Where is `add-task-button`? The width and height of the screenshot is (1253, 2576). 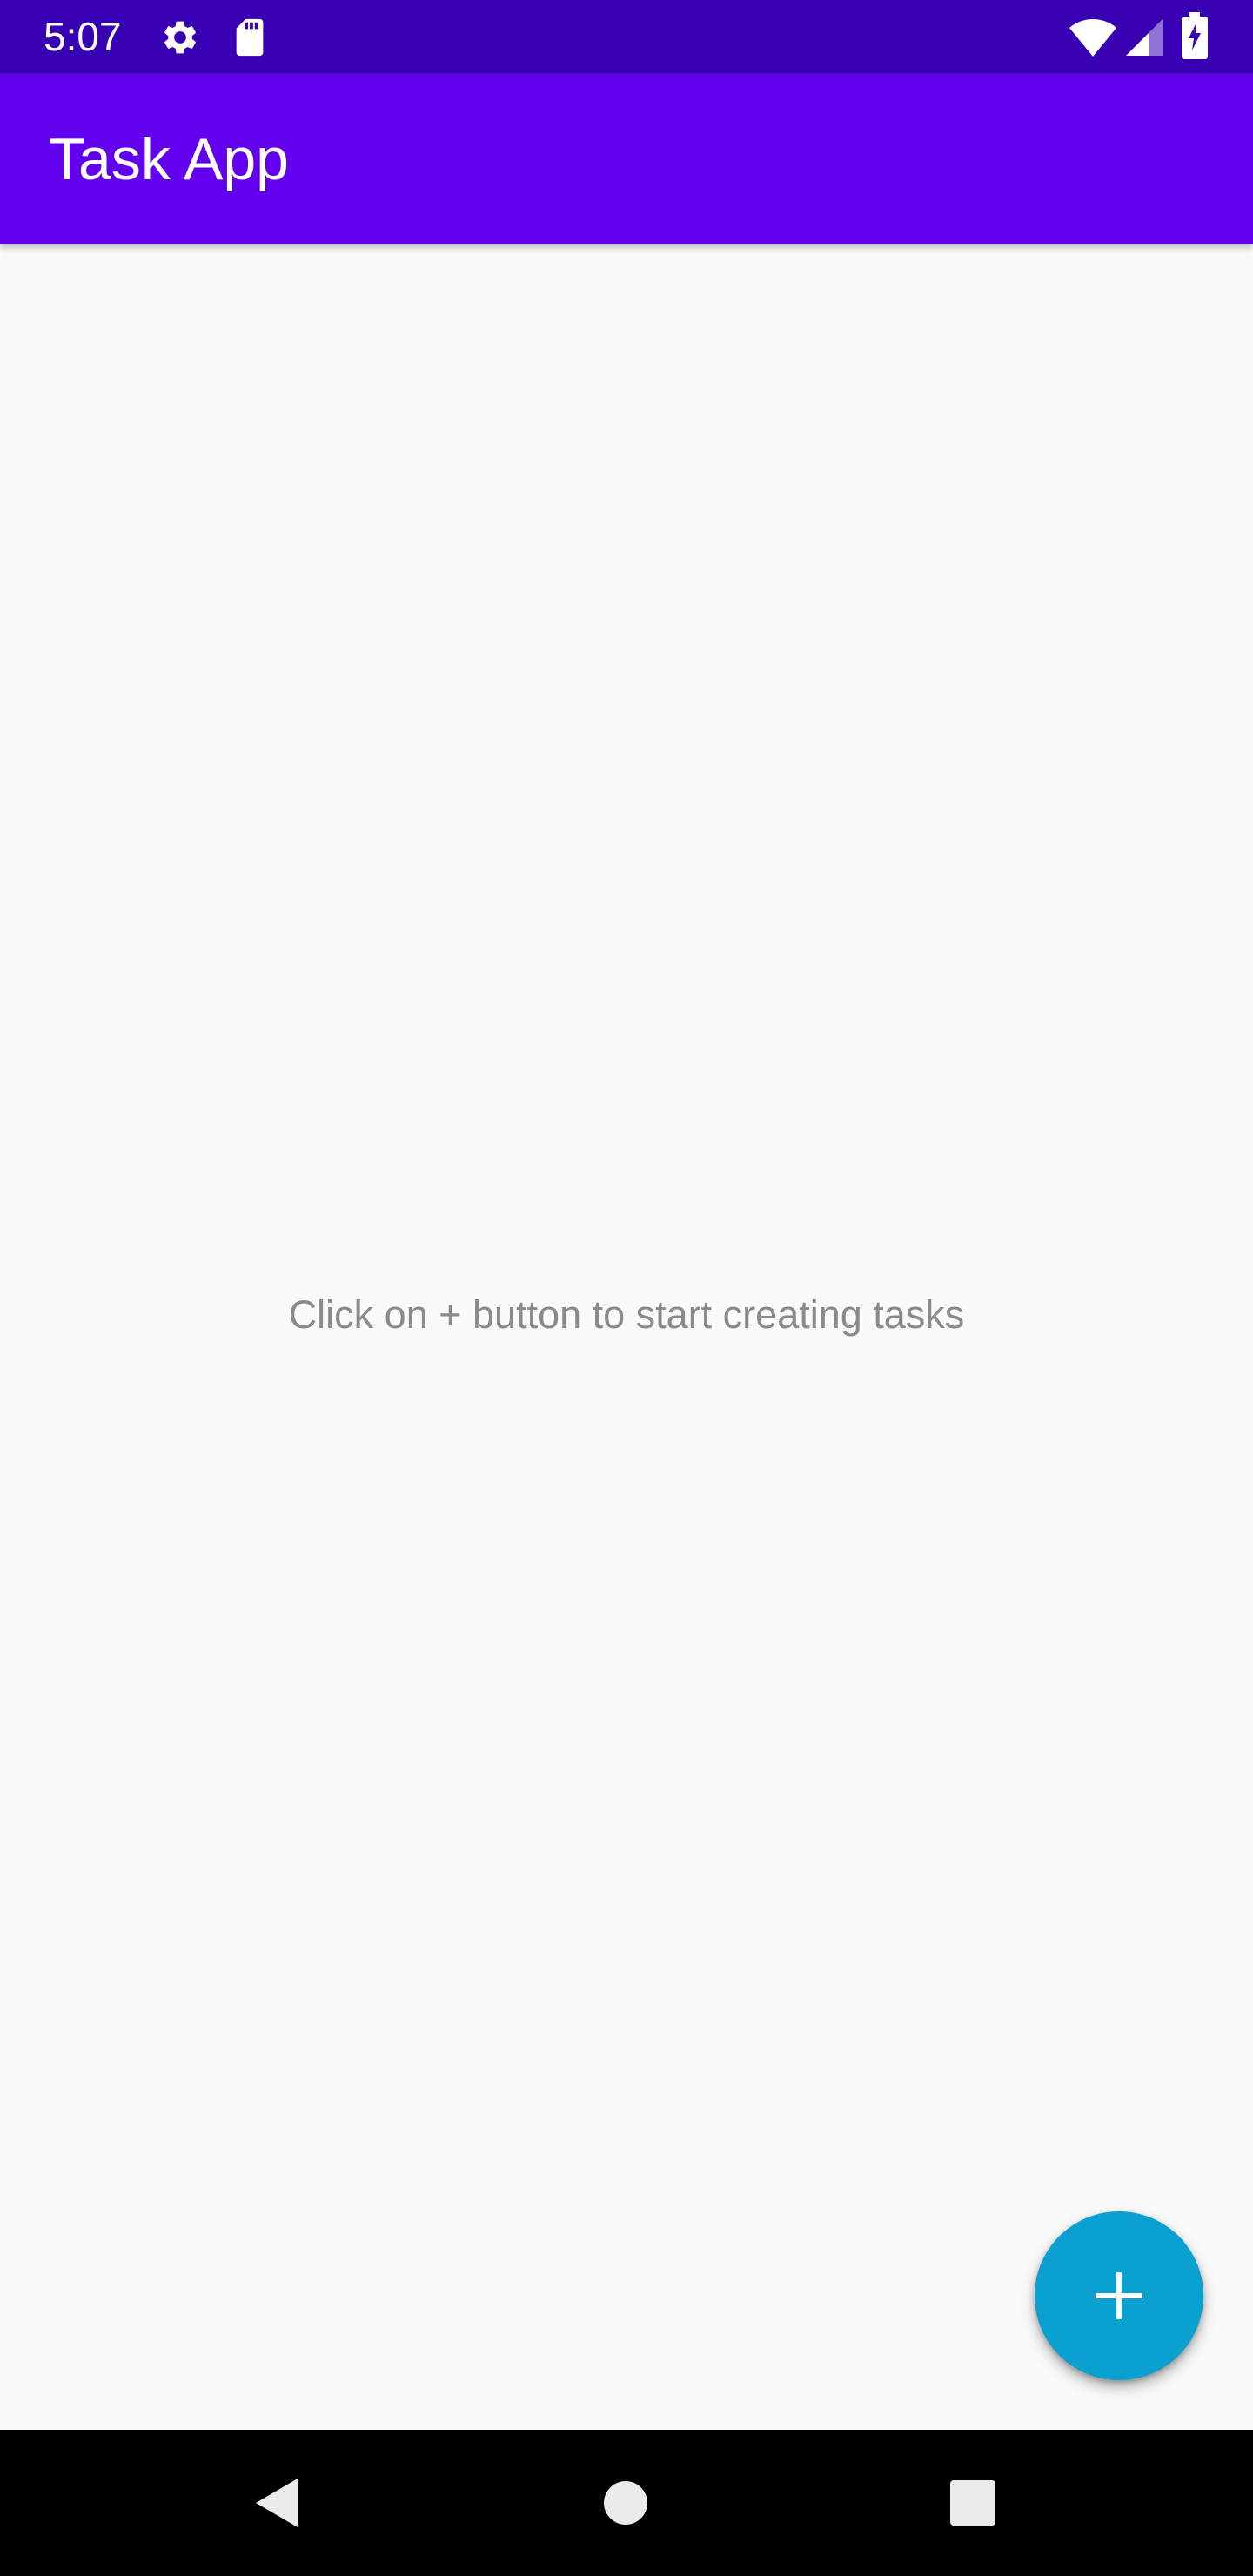 add-task-button is located at coordinates (1119, 2295).